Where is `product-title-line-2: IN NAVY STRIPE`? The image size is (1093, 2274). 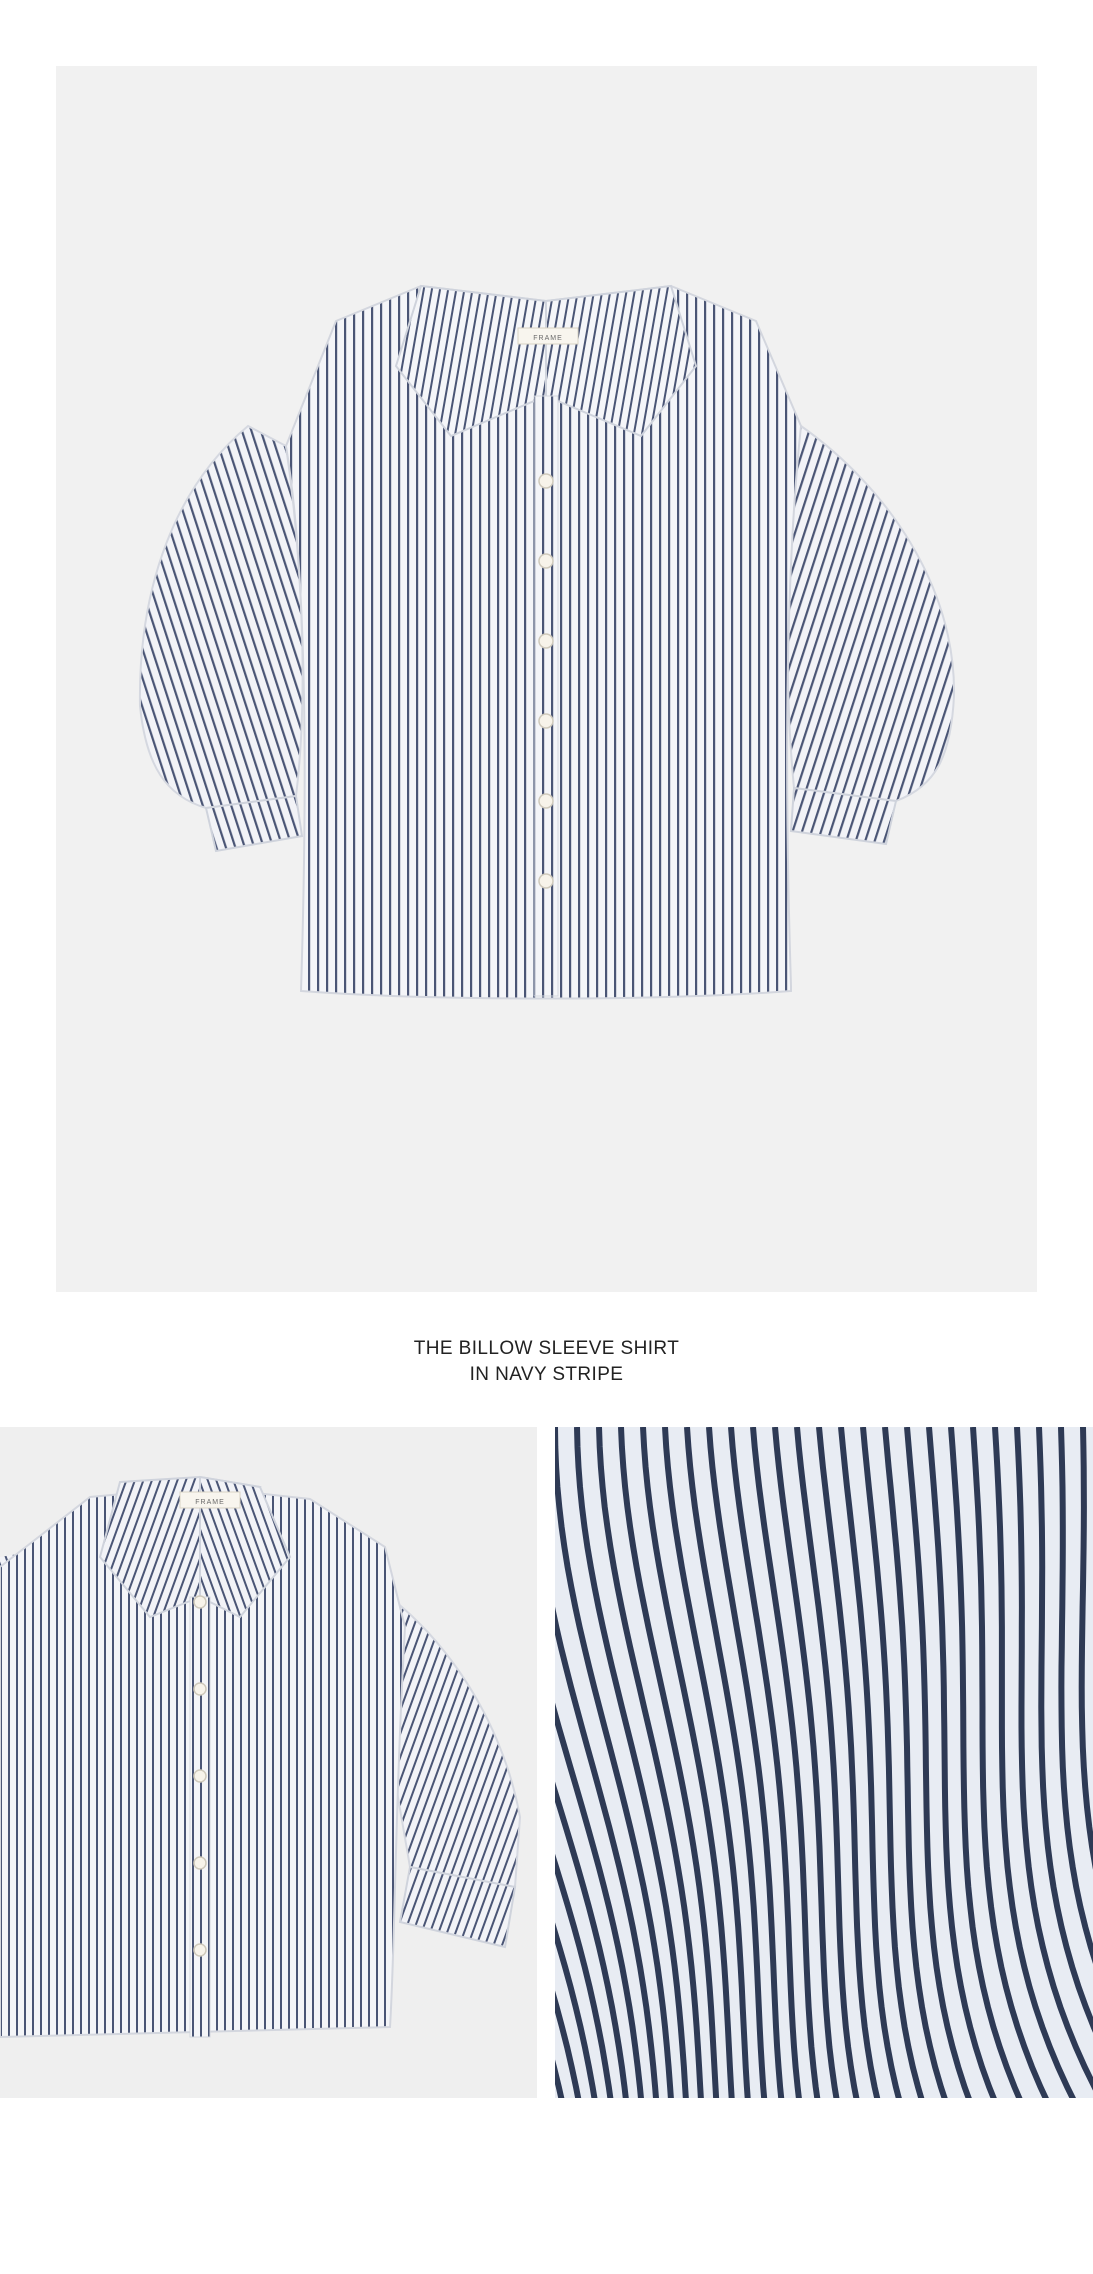 product-title-line-2: IN NAVY STRIPE is located at coordinates (546, 1374).